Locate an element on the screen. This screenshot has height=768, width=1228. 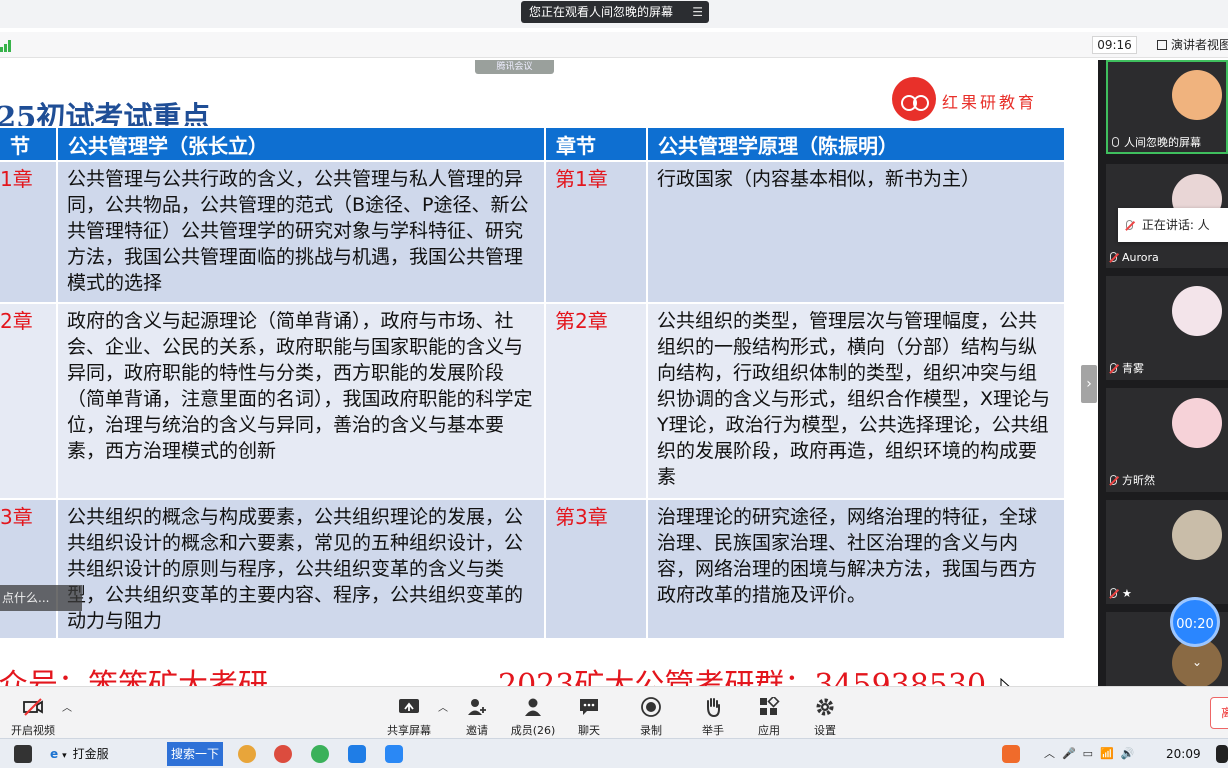
input-method-icon is located at coordinates (1011, 754).